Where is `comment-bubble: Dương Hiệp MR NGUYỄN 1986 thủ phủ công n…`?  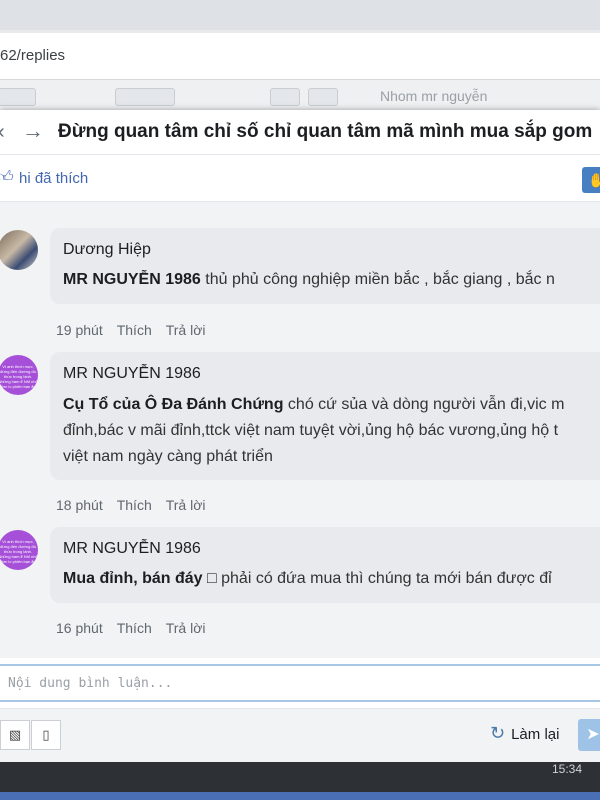 comment-bubble: Dương Hiệp MR NGUYỄN 1986 thủ phủ công n… is located at coordinates (325, 266).